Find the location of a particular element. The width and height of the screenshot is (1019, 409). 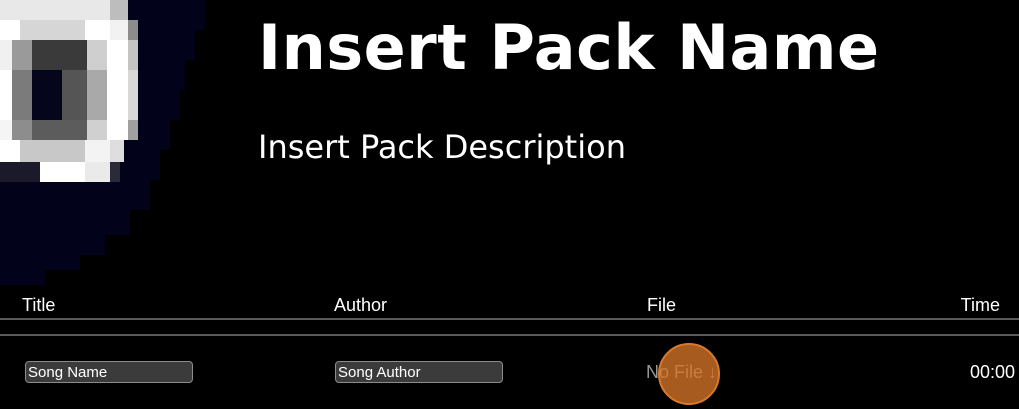

file-upload-link: No File ↓ is located at coordinates (681, 372).